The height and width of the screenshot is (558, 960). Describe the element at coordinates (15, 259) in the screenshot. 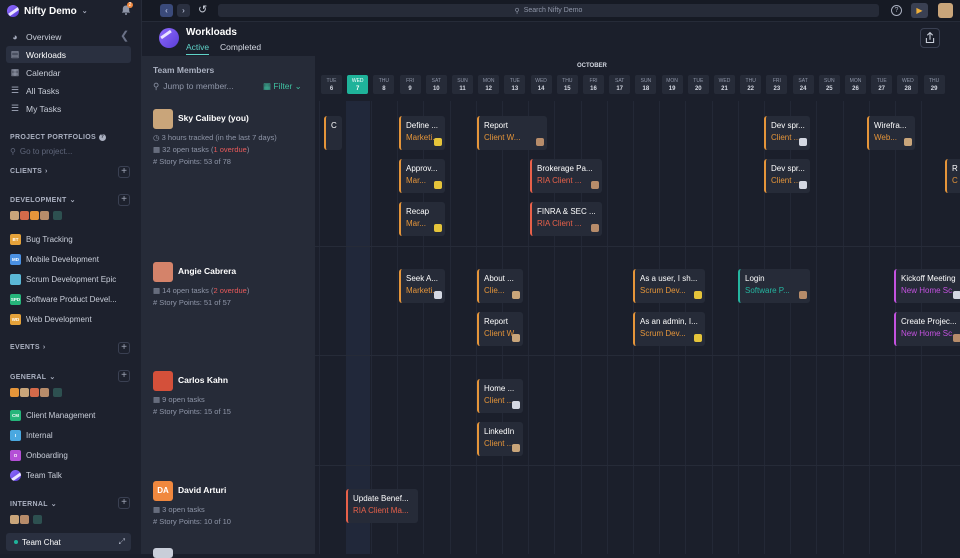

I see `project-badge: MD` at that location.